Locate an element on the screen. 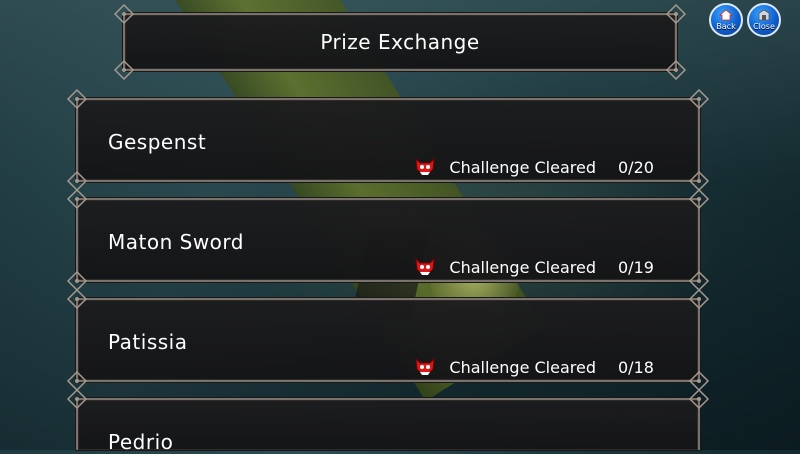 This screenshot has height=454, width=800. close-button: Close is located at coordinates (764, 20).